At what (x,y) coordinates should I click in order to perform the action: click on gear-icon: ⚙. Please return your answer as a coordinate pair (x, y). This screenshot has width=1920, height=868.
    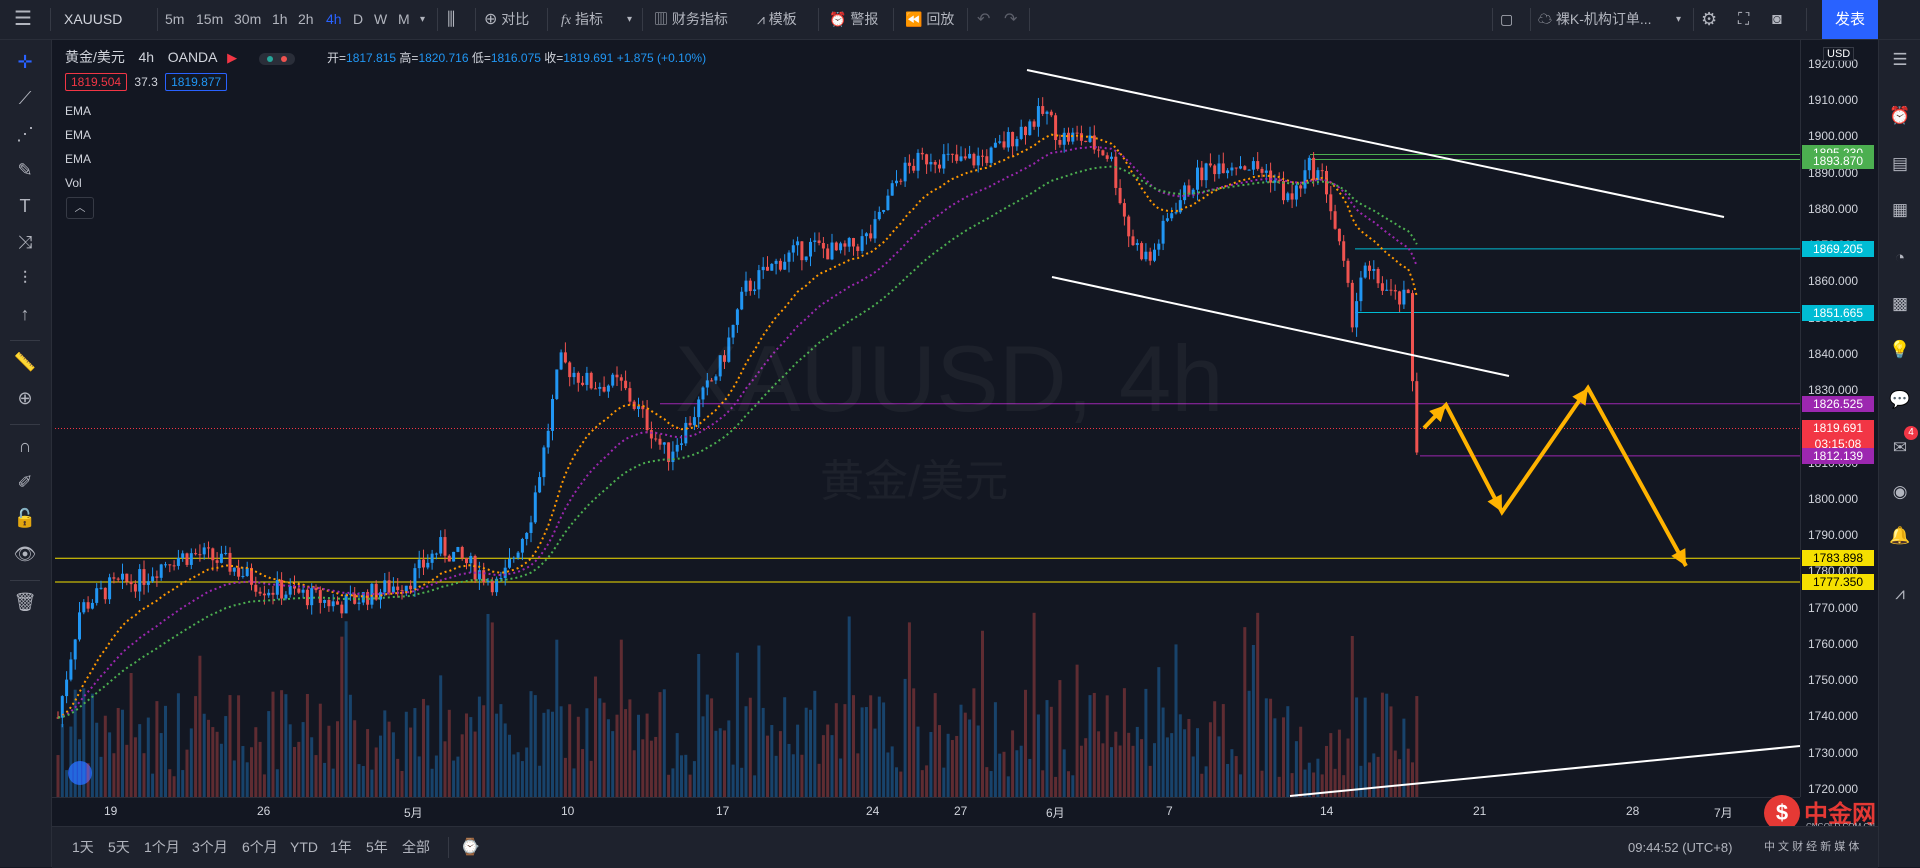
    Looking at the image, I should click on (1709, 19).